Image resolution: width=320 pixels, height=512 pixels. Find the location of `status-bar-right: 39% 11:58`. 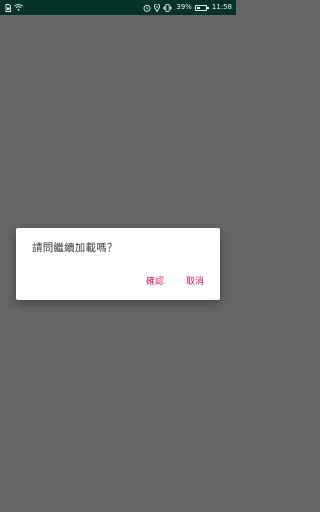

status-bar-right: 39% 11:58 is located at coordinates (187, 7).